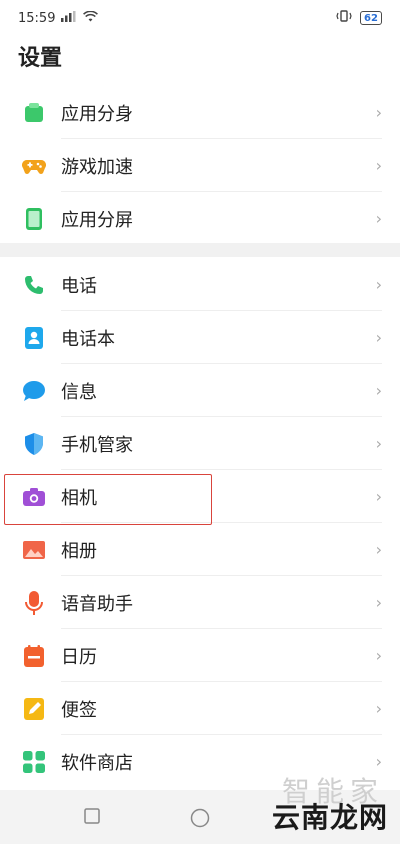  What do you see at coordinates (200, 549) in the screenshot?
I see `settings-item-gallery: 相册 ›` at bounding box center [200, 549].